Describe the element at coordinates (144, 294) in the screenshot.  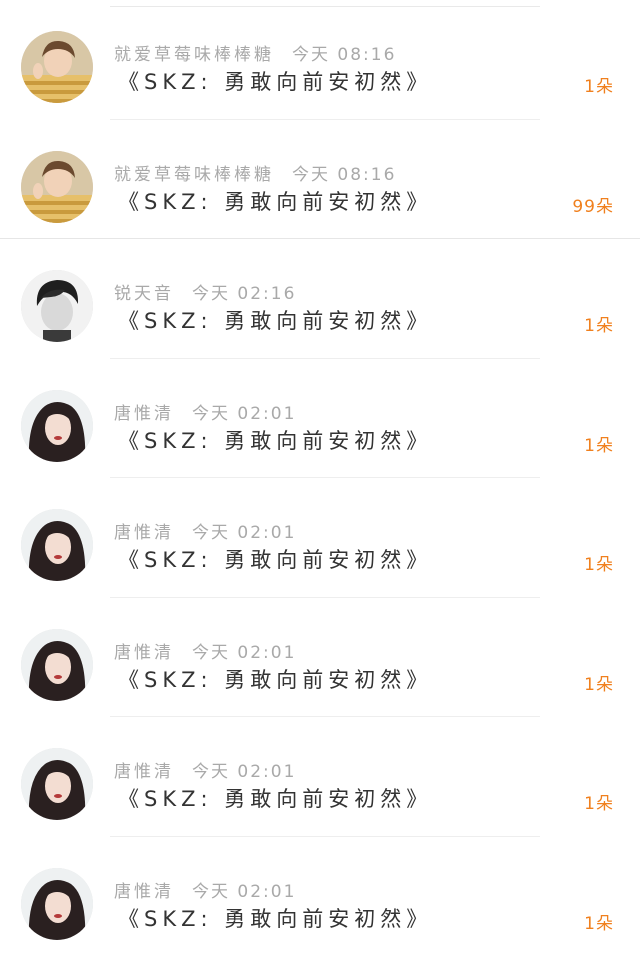
I see `username: 锐天音` at that location.